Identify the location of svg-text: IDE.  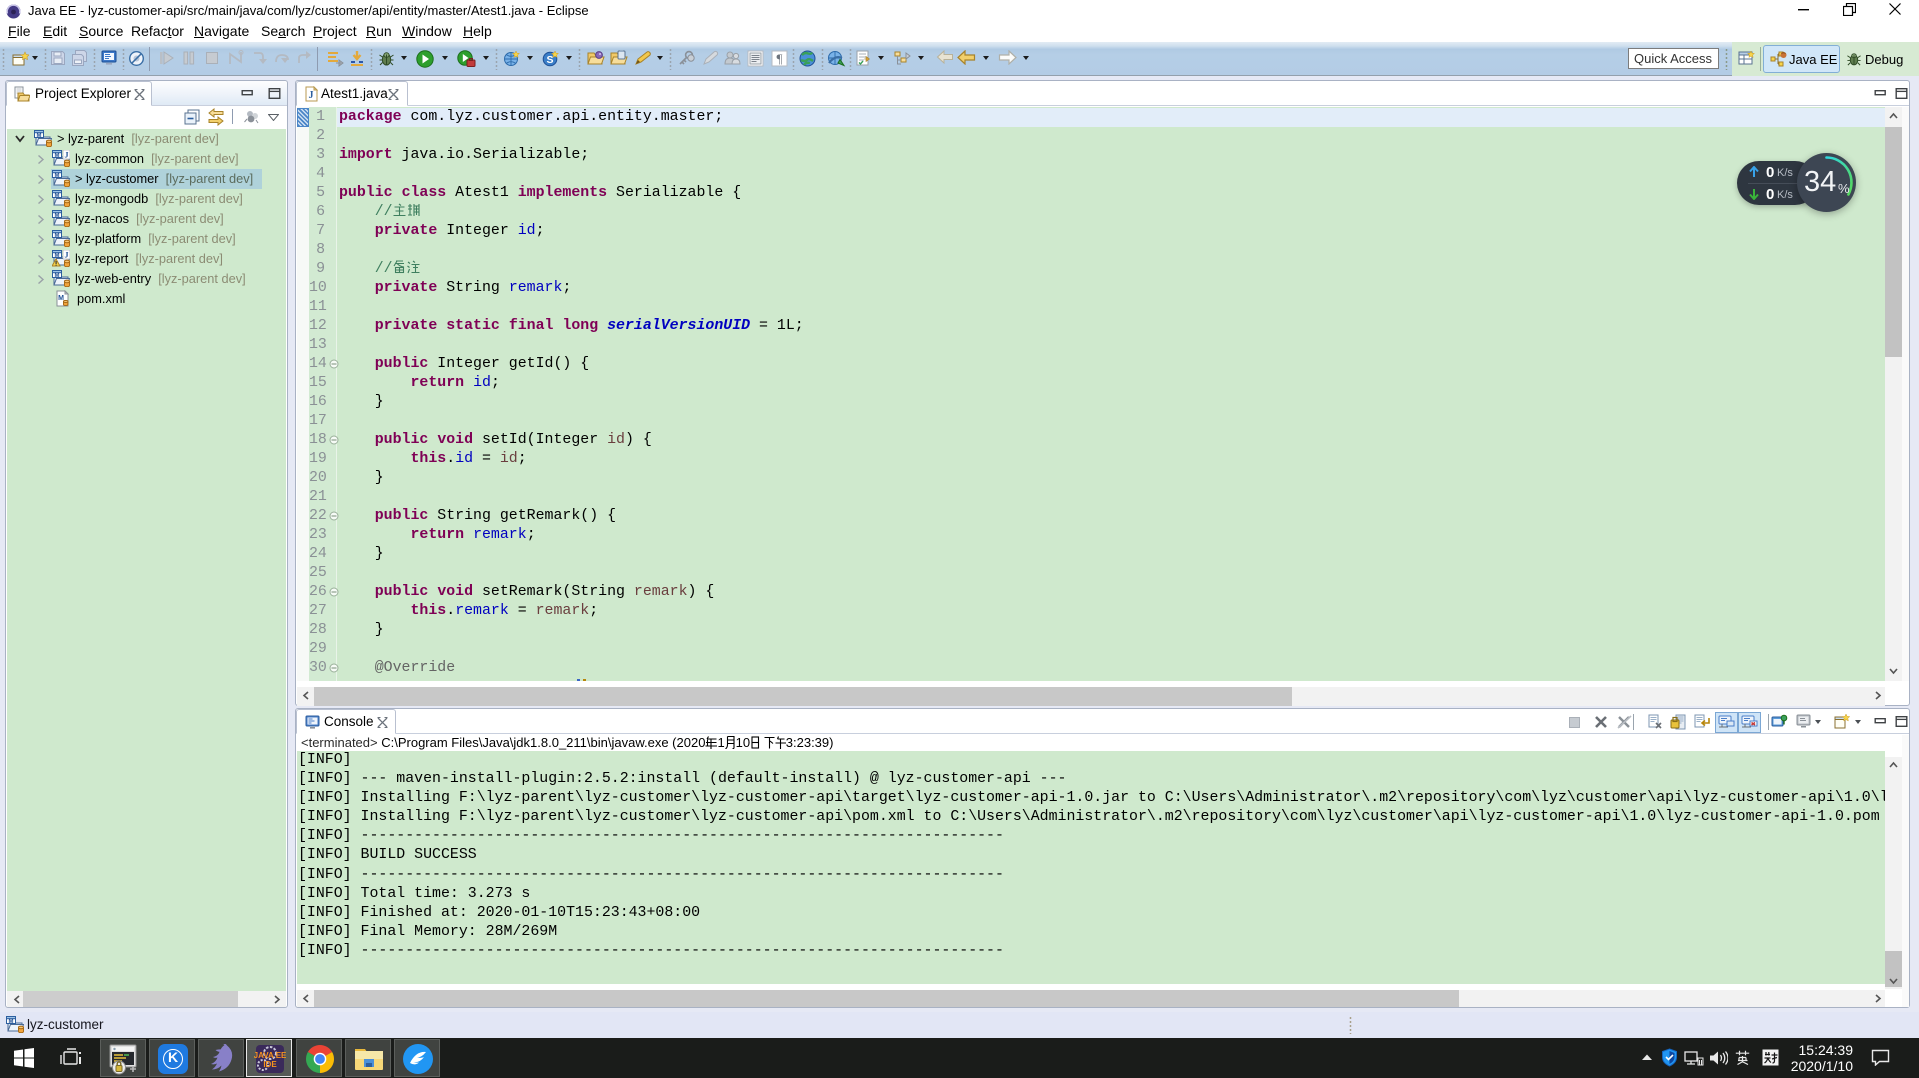
(270, 1064).